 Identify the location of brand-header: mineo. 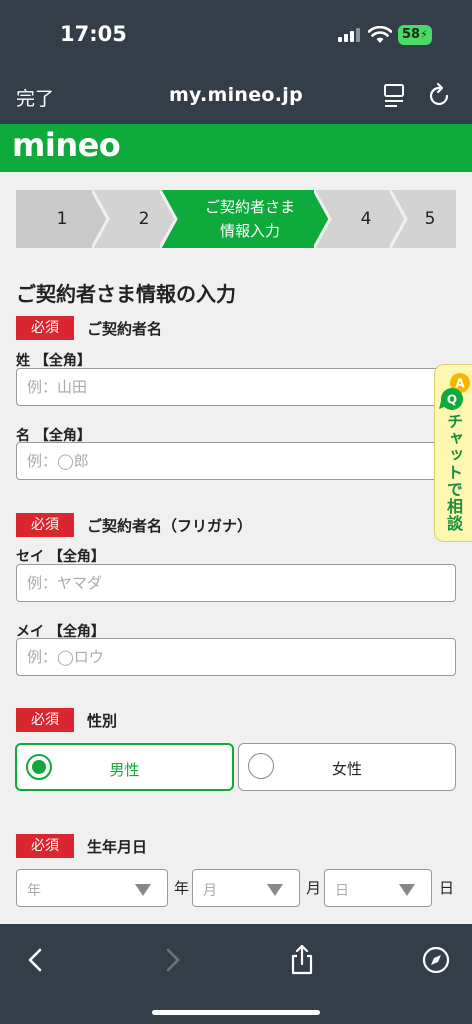
(236, 148).